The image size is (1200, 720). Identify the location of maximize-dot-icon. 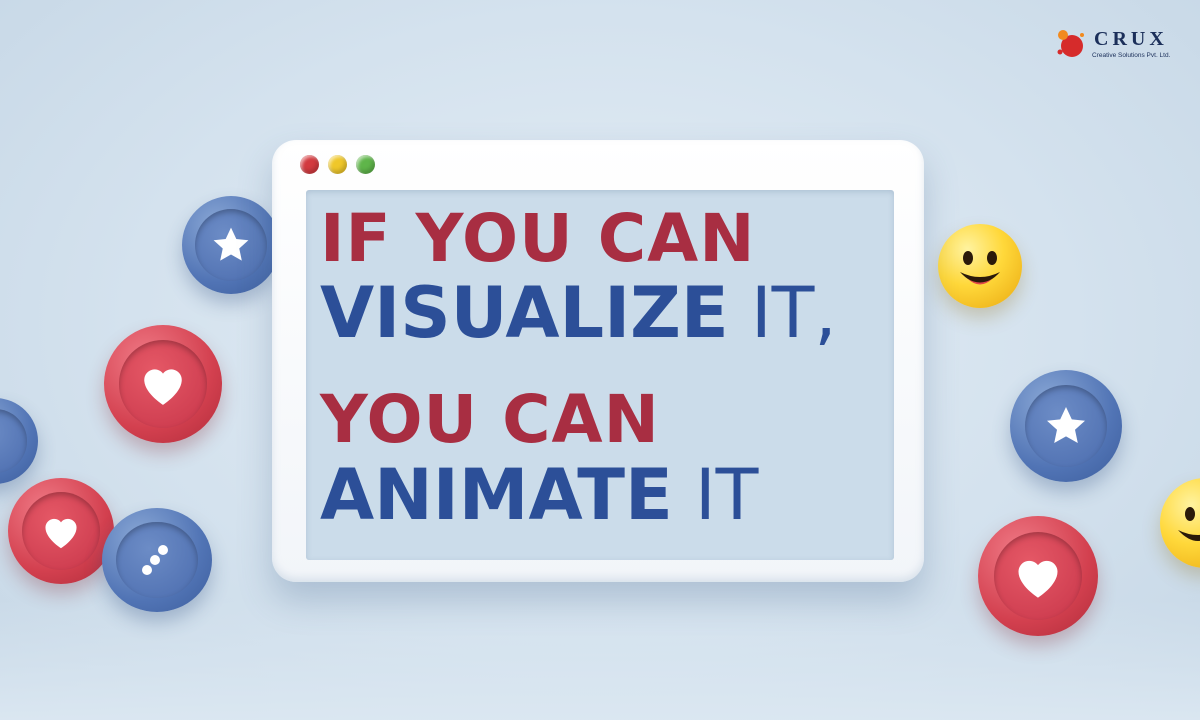
(365, 164).